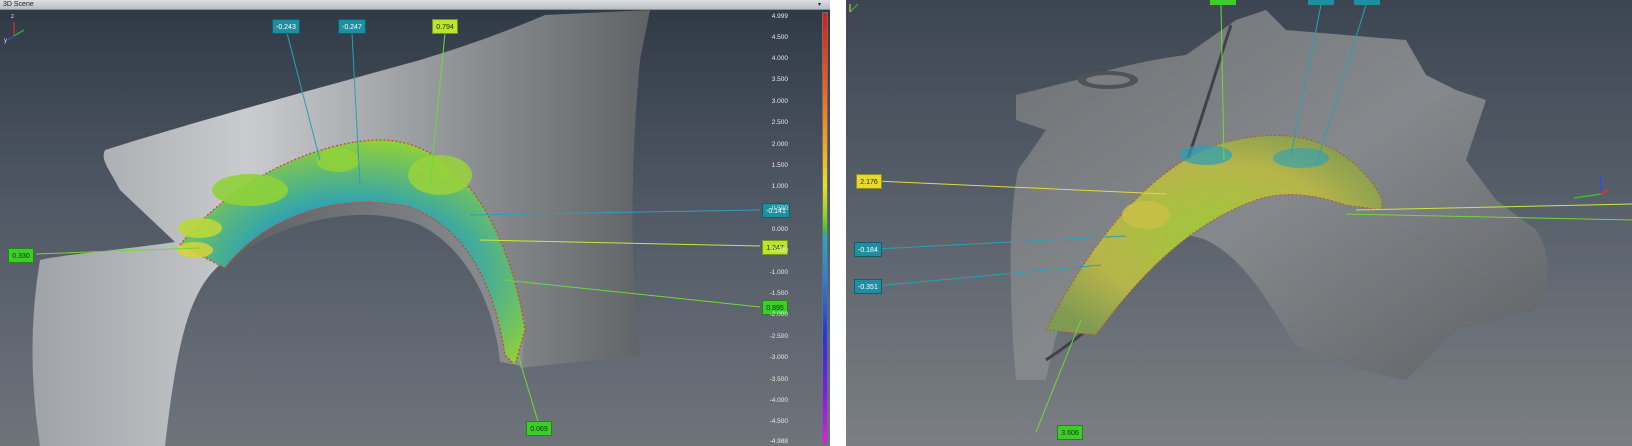  What do you see at coordinates (778, 250) in the screenshot?
I see `scale-tick-label: -0.500` at bounding box center [778, 250].